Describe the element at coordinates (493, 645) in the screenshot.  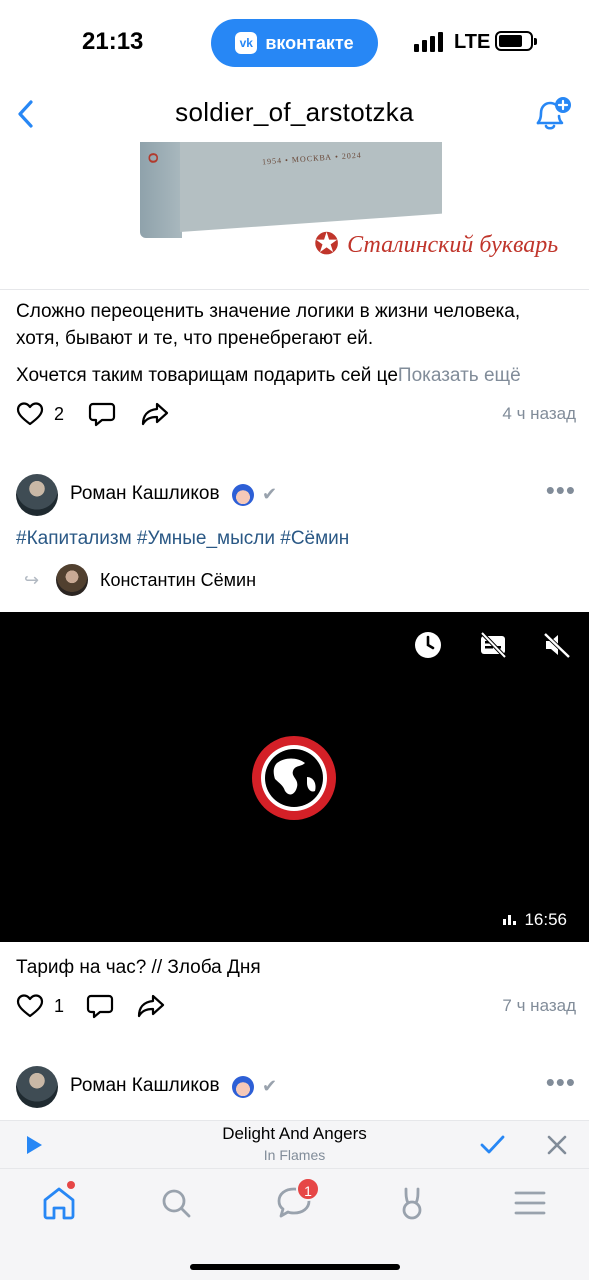
I see `subtitles-off-icon` at that location.